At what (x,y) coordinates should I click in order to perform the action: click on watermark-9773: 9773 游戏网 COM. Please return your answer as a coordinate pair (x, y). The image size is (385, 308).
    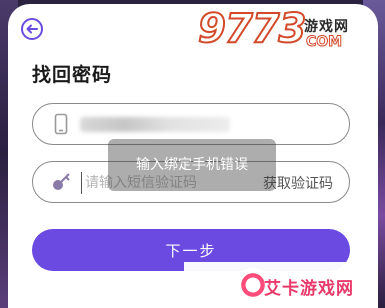
    Looking at the image, I should click on (282, 29).